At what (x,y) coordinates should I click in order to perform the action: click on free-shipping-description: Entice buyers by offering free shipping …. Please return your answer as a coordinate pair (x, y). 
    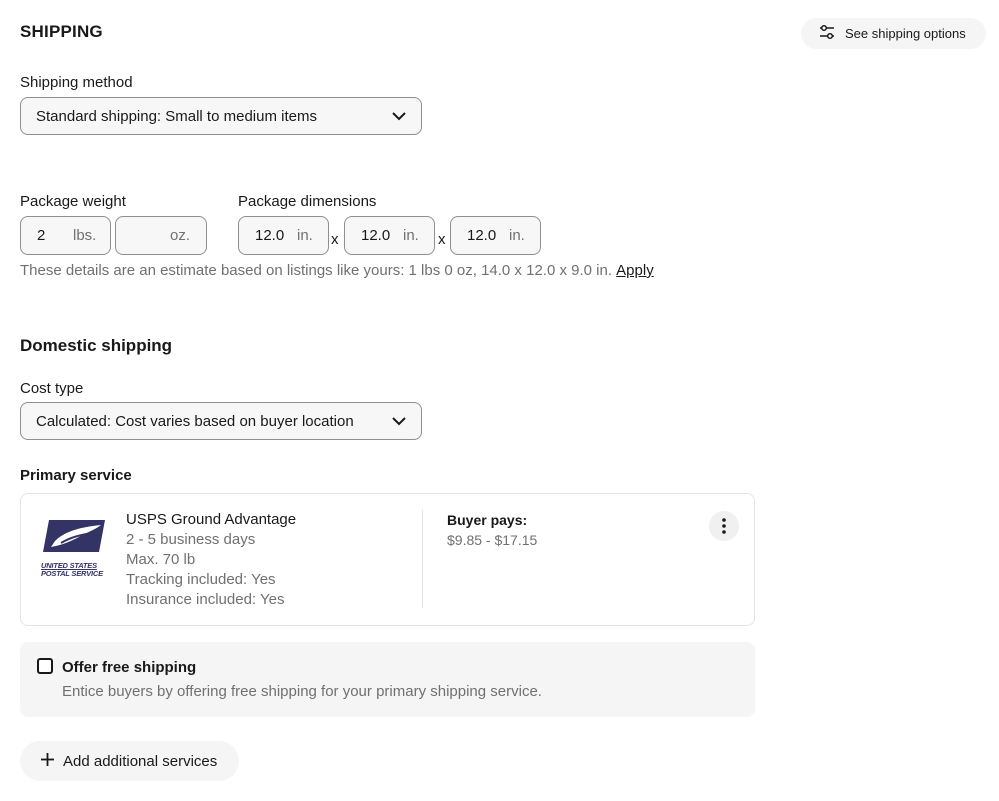
    Looking at the image, I should click on (302, 691).